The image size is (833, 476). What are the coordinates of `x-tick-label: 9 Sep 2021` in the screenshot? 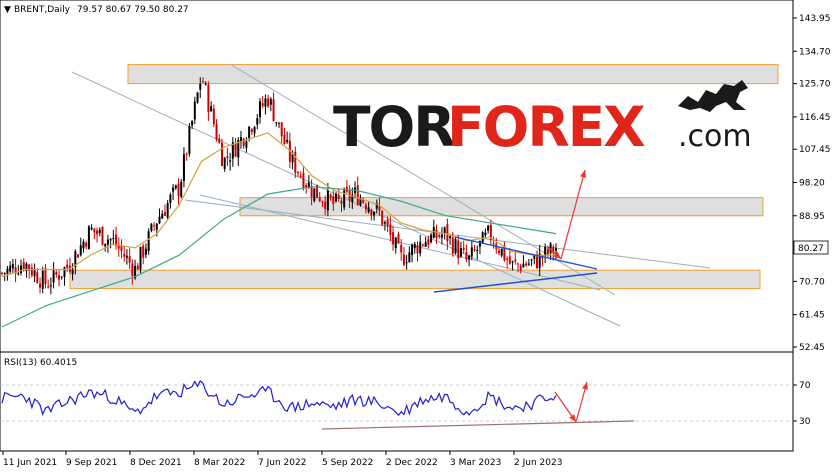 It's located at (91, 463).